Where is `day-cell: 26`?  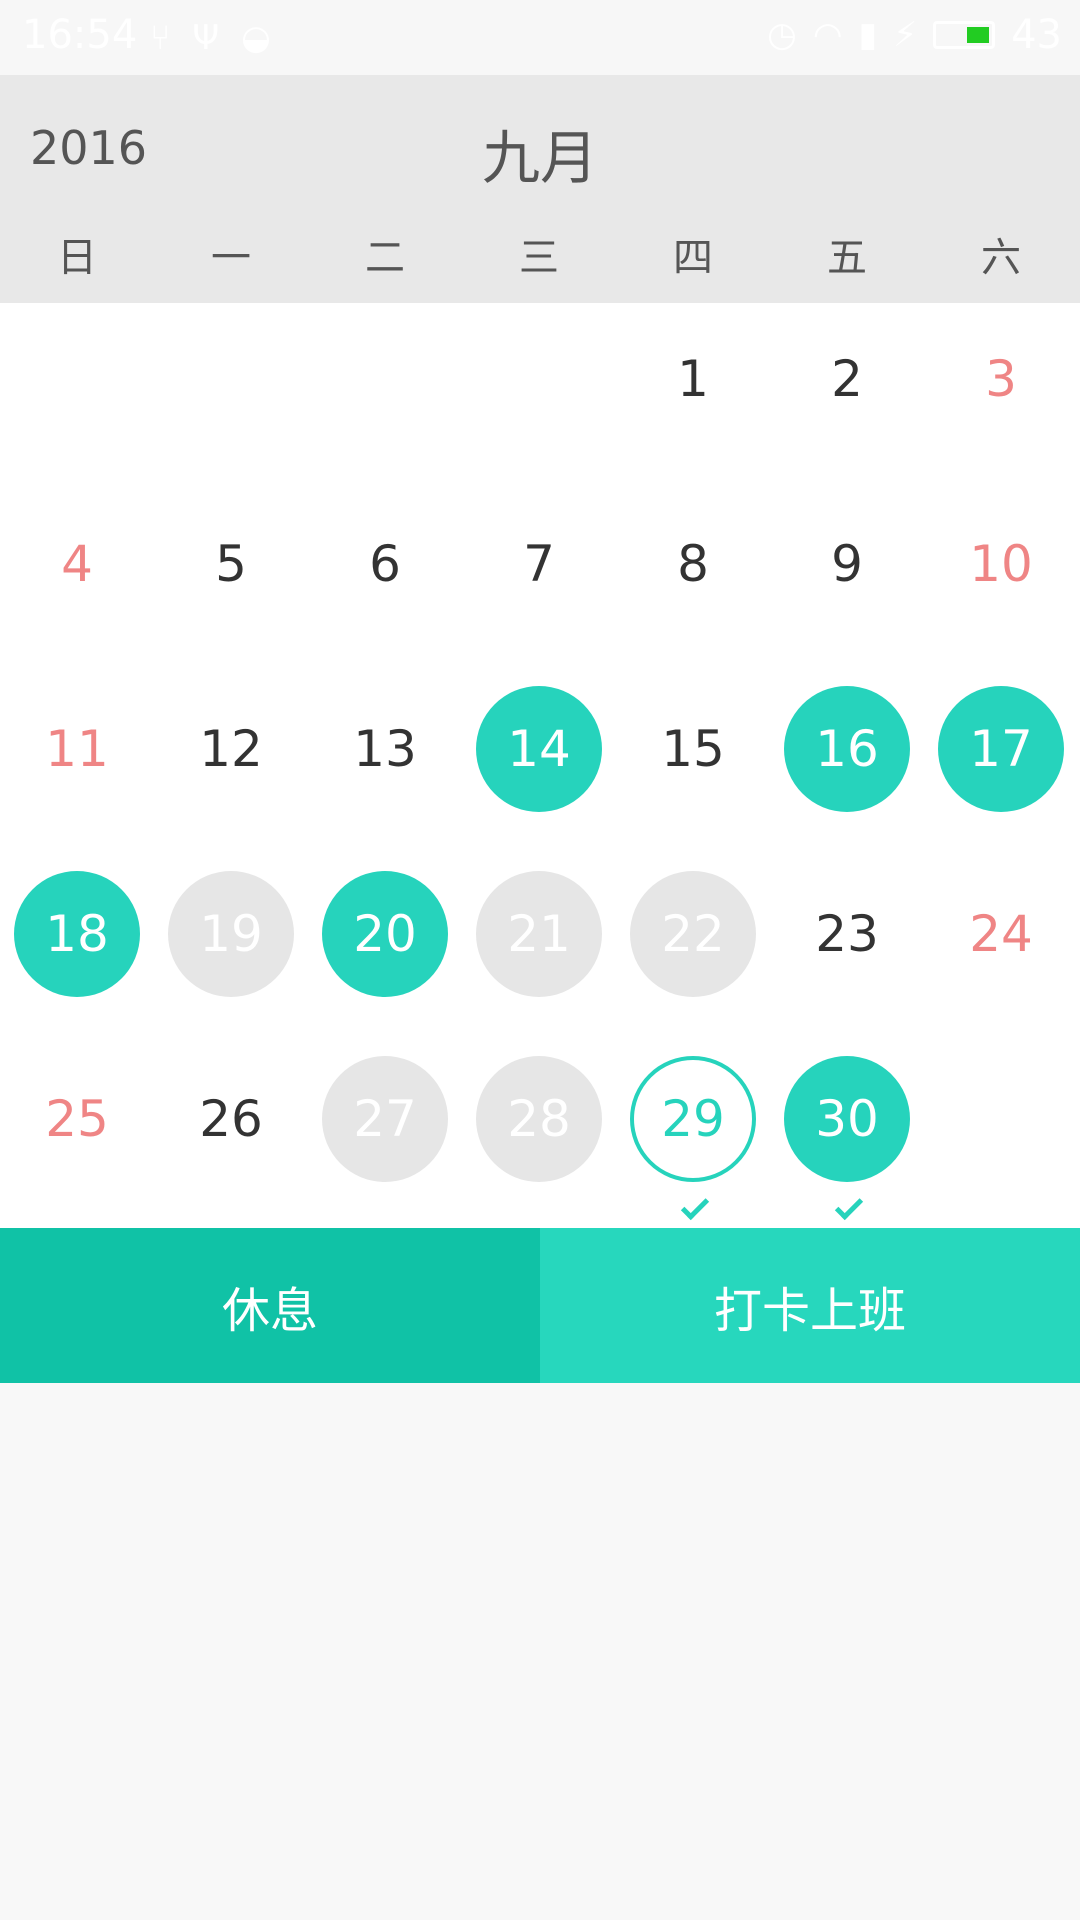 day-cell: 26 is located at coordinates (231, 1119).